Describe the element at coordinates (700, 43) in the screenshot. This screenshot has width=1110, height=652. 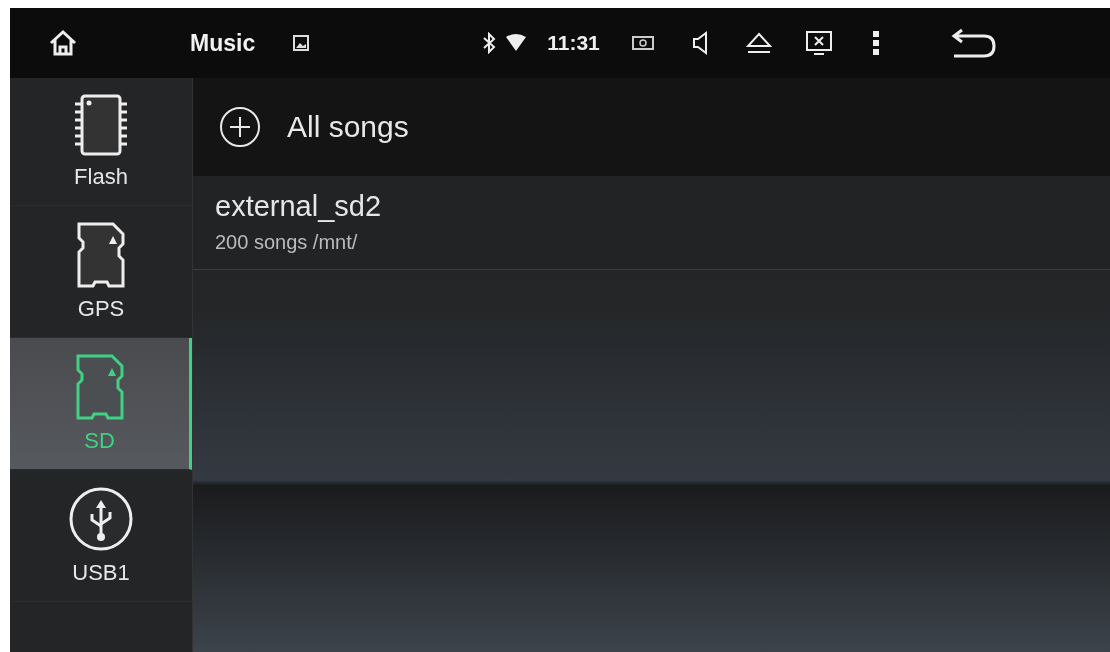
I see `volume-icon` at that location.